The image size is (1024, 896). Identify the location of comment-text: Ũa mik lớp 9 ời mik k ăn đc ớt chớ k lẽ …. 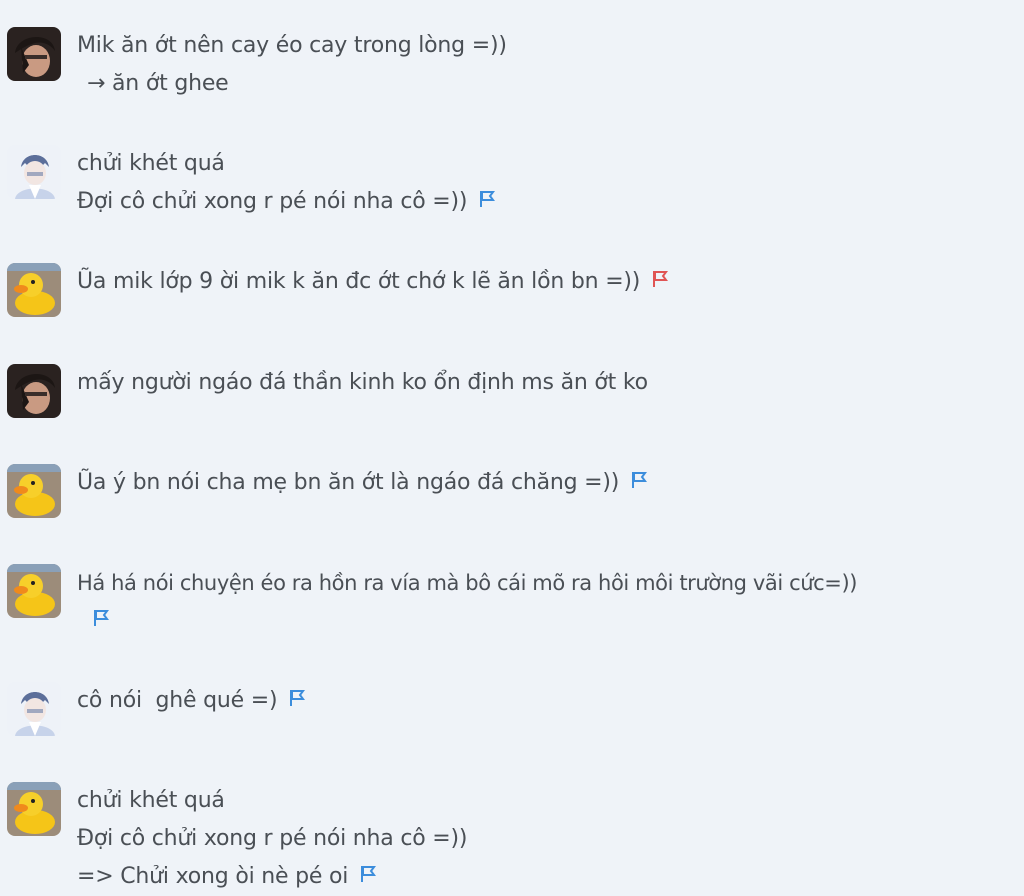
(546, 282).